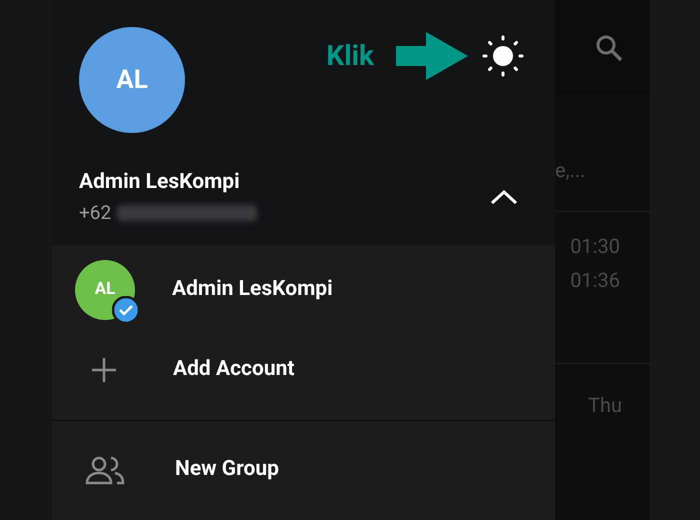 This screenshot has width=700, height=520. I want to click on chat-time: 01:30, so click(595, 246).